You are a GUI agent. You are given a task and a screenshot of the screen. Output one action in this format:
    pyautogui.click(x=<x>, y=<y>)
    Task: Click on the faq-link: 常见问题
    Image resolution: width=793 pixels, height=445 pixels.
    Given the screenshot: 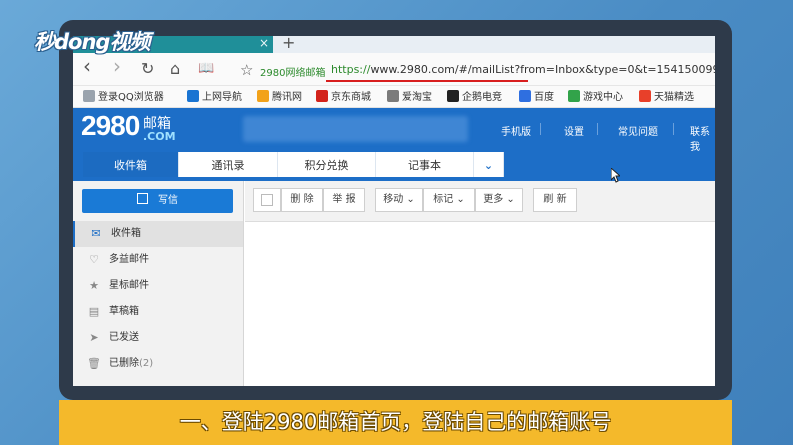 What is the action you would take?
    pyautogui.click(x=638, y=130)
    